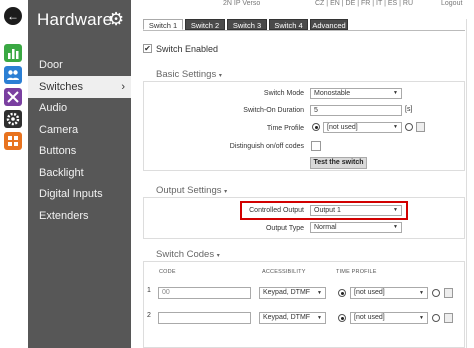 The height and width of the screenshot is (348, 474). What do you see at coordinates (283, 93) in the screenshot?
I see `switch-mode-label: Switch Mode` at bounding box center [283, 93].